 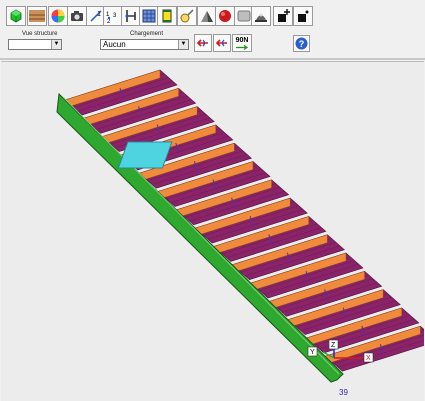 I want to click on yellow-beam-icon, so click(x=167, y=16).